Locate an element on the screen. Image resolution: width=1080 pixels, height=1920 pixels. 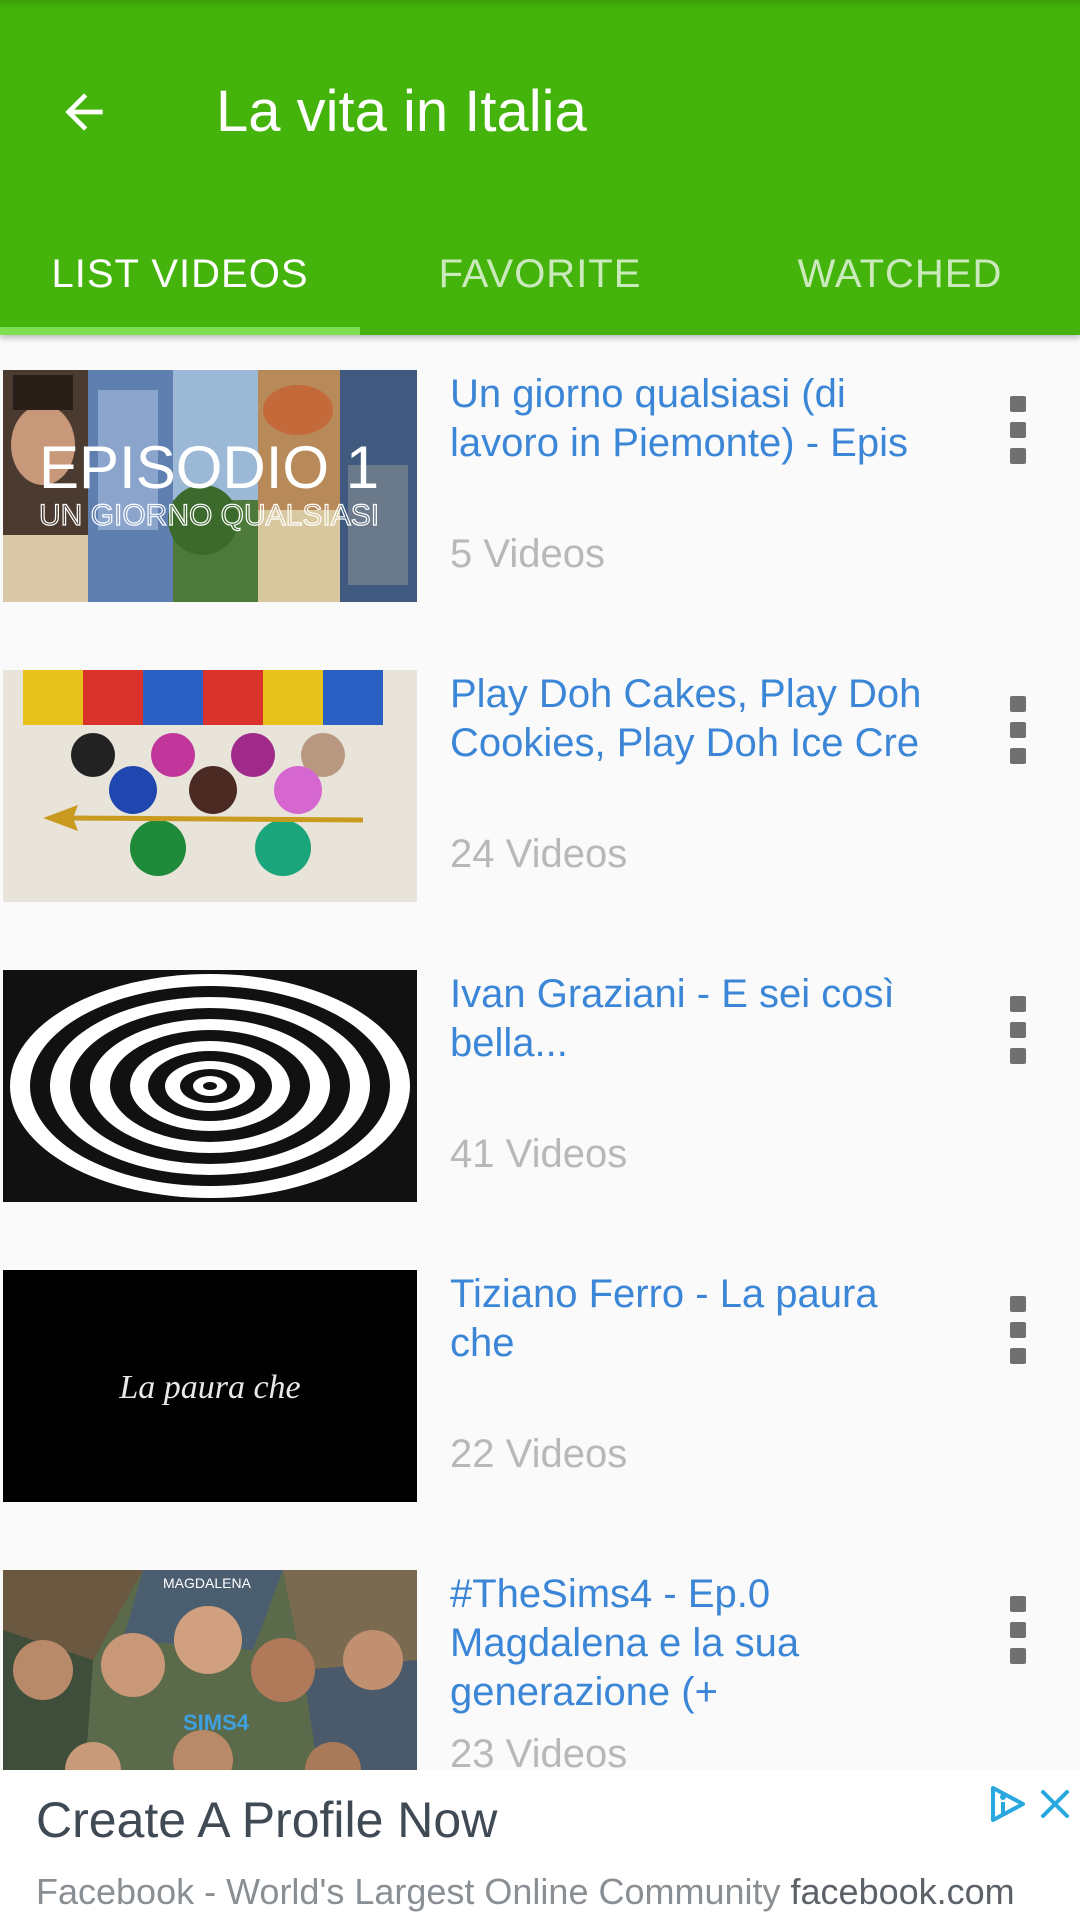
thumbnail-logo-text: SIMS4 is located at coordinates (216, 1722).